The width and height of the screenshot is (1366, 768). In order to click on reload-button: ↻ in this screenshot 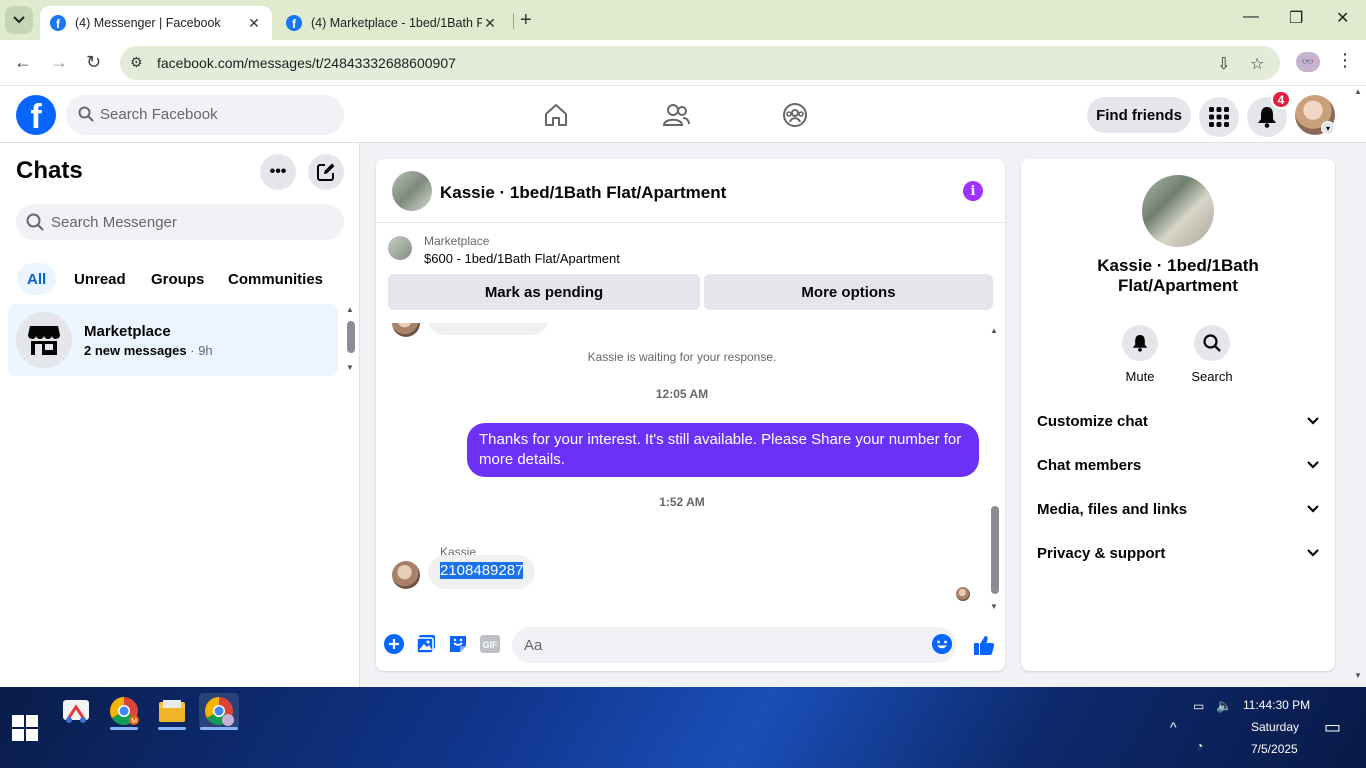, I will do `click(93, 62)`.